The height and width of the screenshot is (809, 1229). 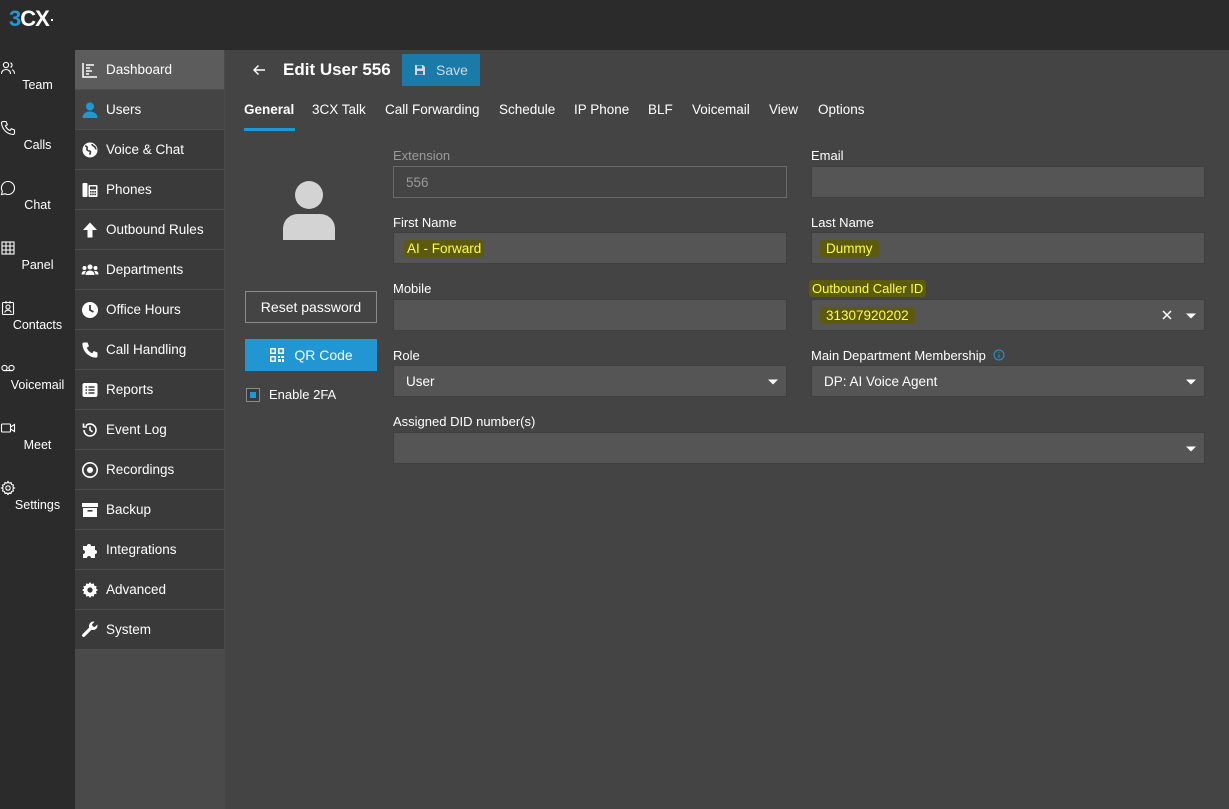 What do you see at coordinates (783, 109) in the screenshot?
I see `tab-view: View` at bounding box center [783, 109].